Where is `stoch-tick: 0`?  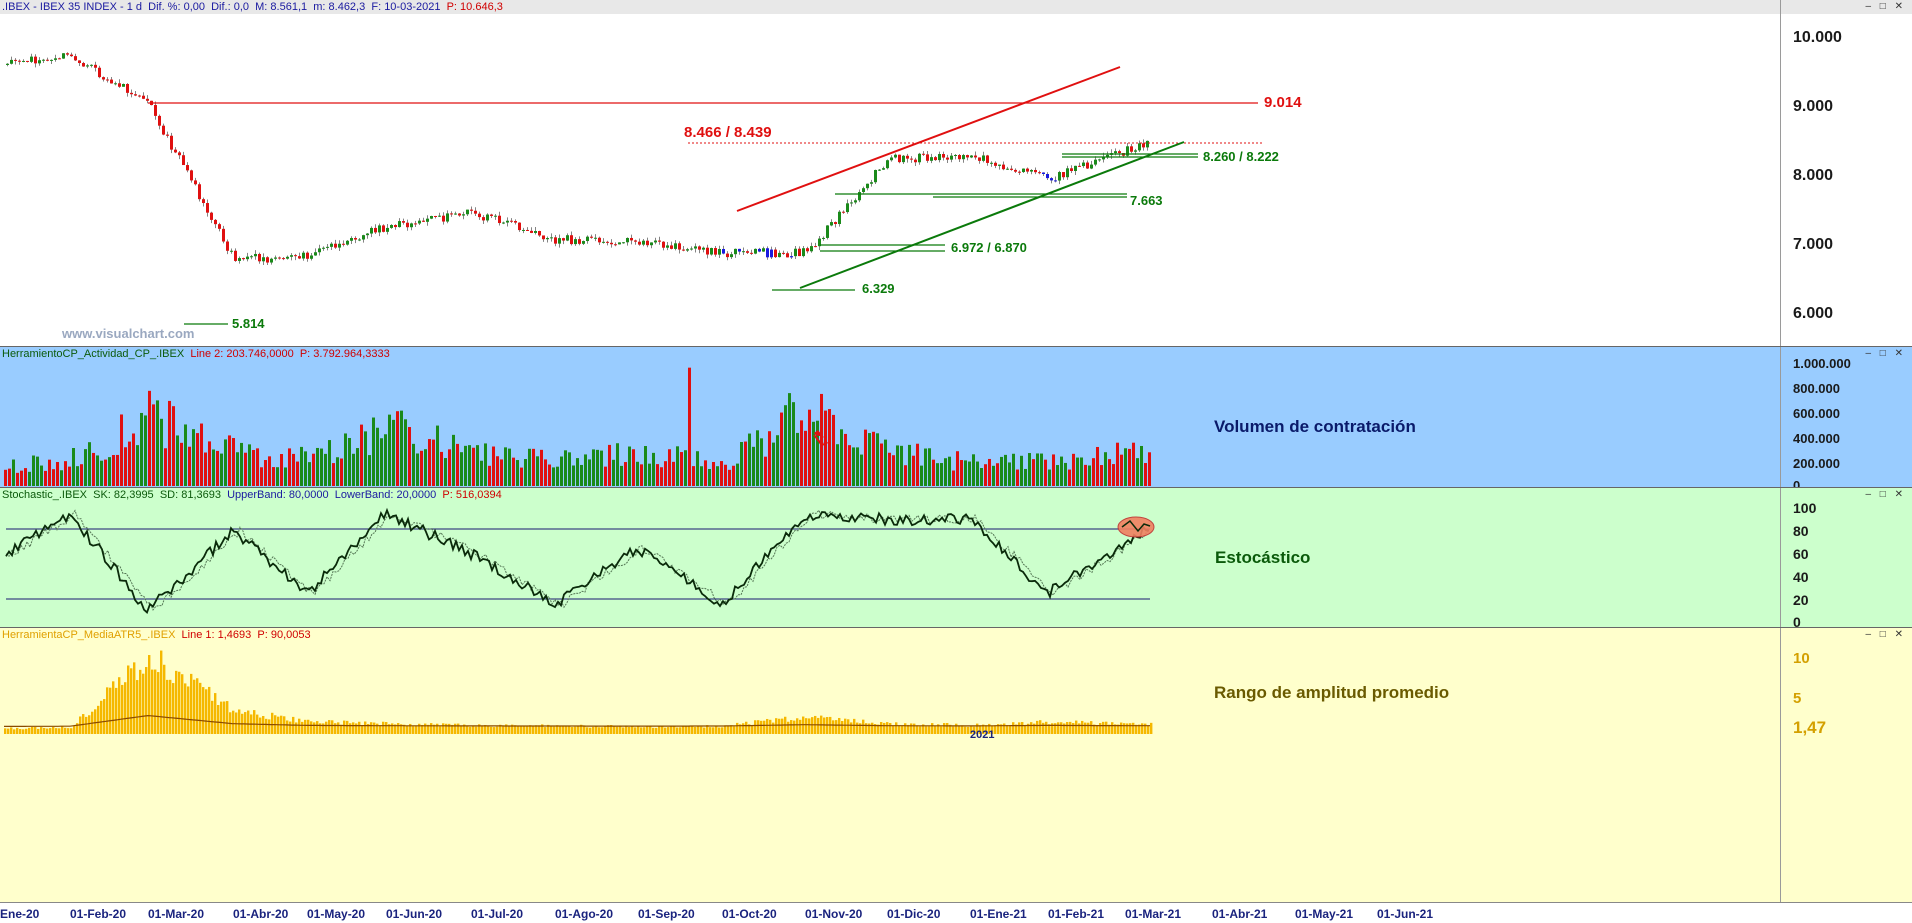 stoch-tick: 0 is located at coordinates (1797, 620).